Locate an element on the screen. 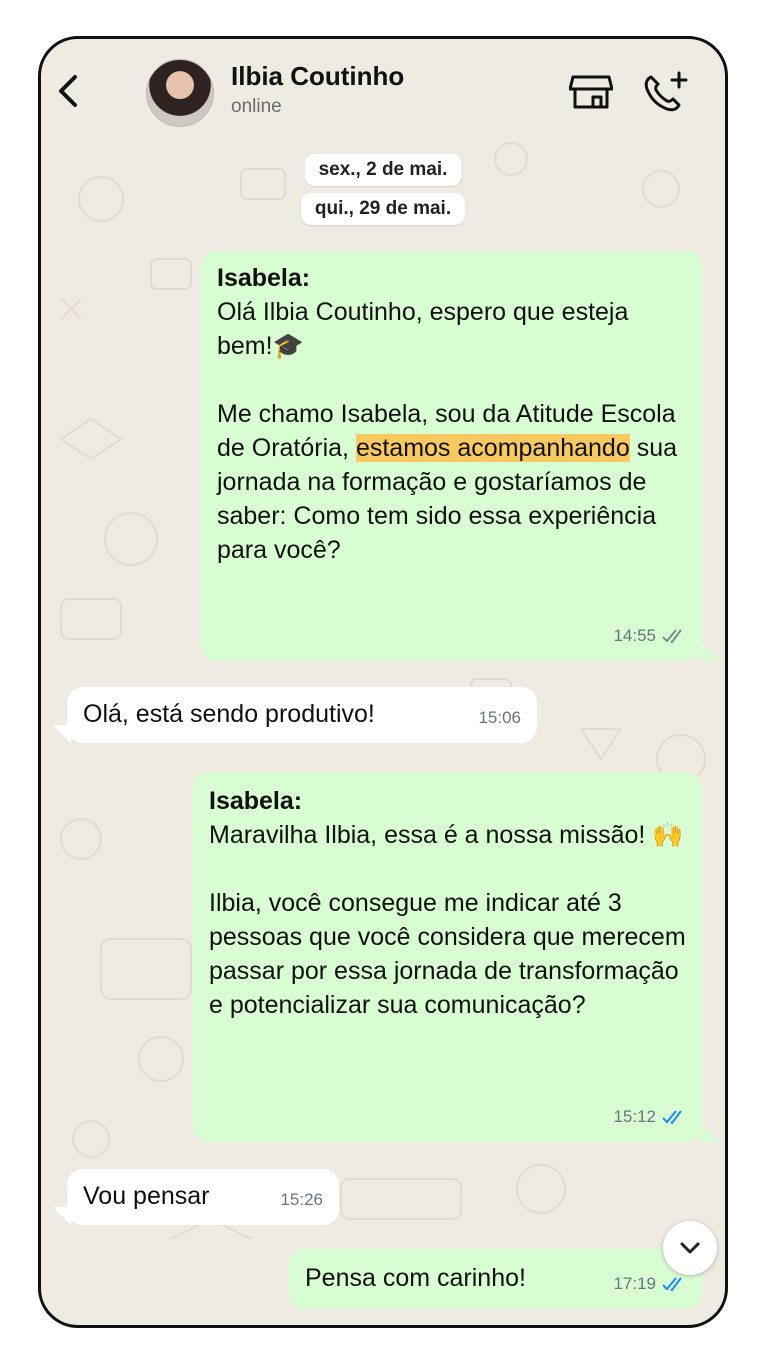 The image size is (768, 1365). incoming-message: Olá, está sendo produtivo! 15:06 is located at coordinates (302, 715).